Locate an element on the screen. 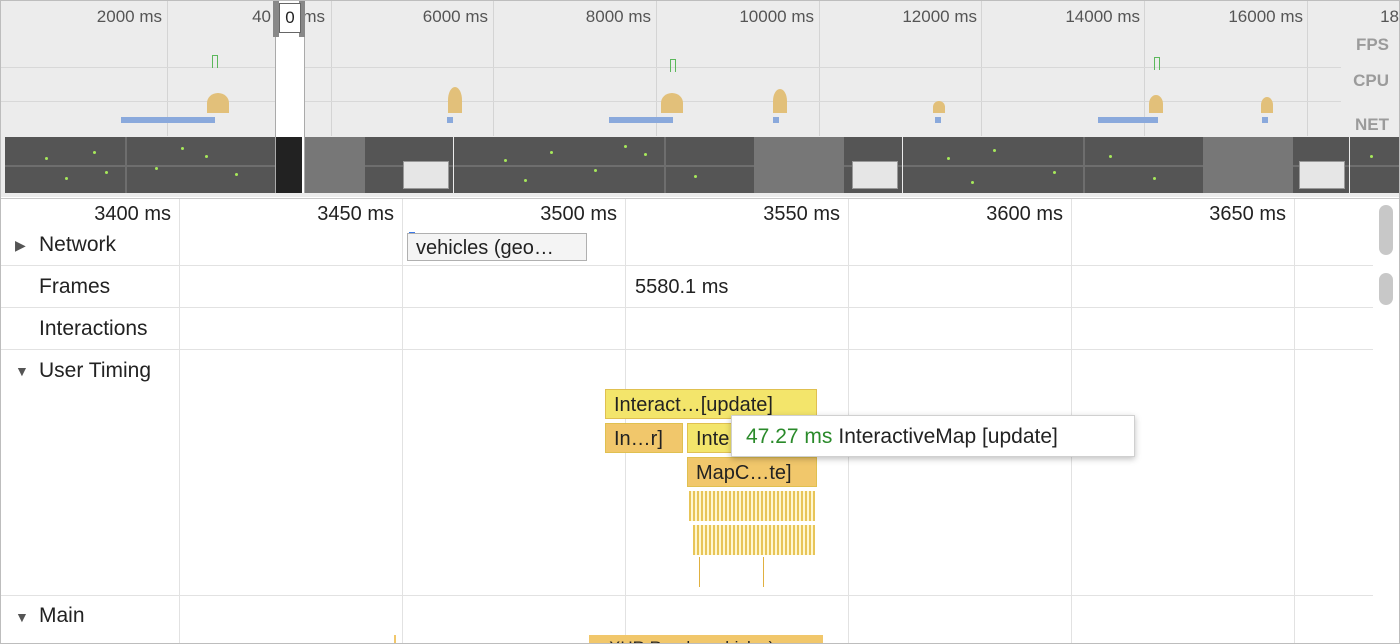  user-timing-block: MapC…te] is located at coordinates (752, 472).